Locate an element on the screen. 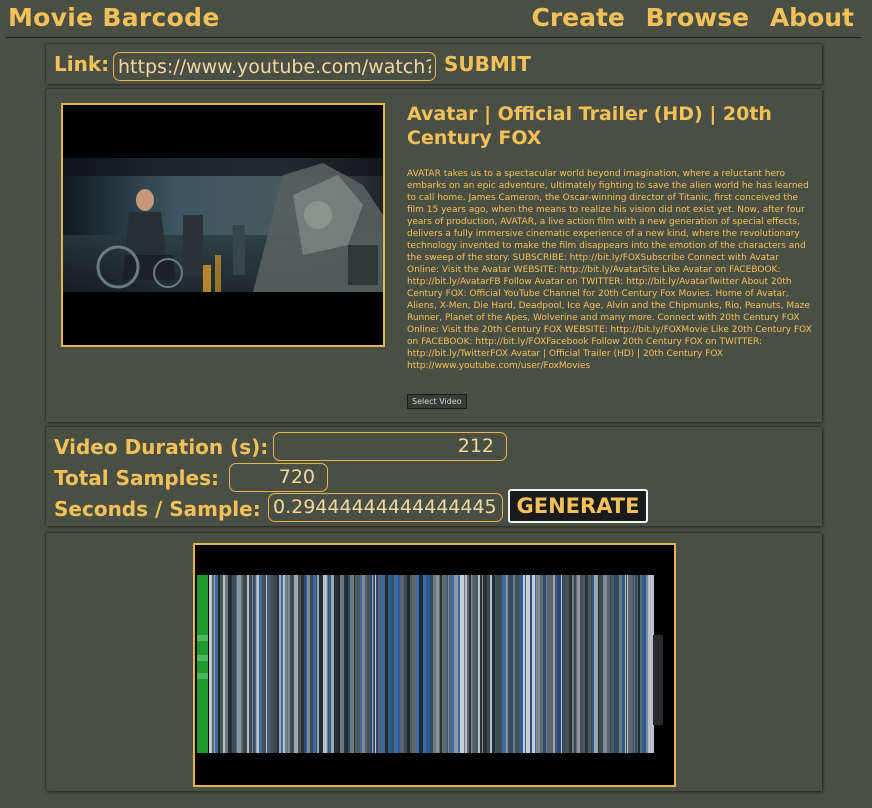 The image size is (872, 808). site-brand: Movie Barcode is located at coordinates (114, 17).